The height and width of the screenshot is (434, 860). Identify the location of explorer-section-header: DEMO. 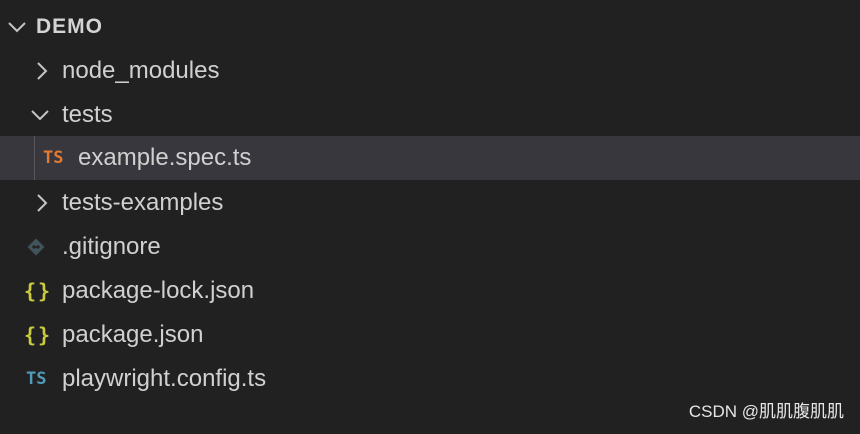
(430, 26).